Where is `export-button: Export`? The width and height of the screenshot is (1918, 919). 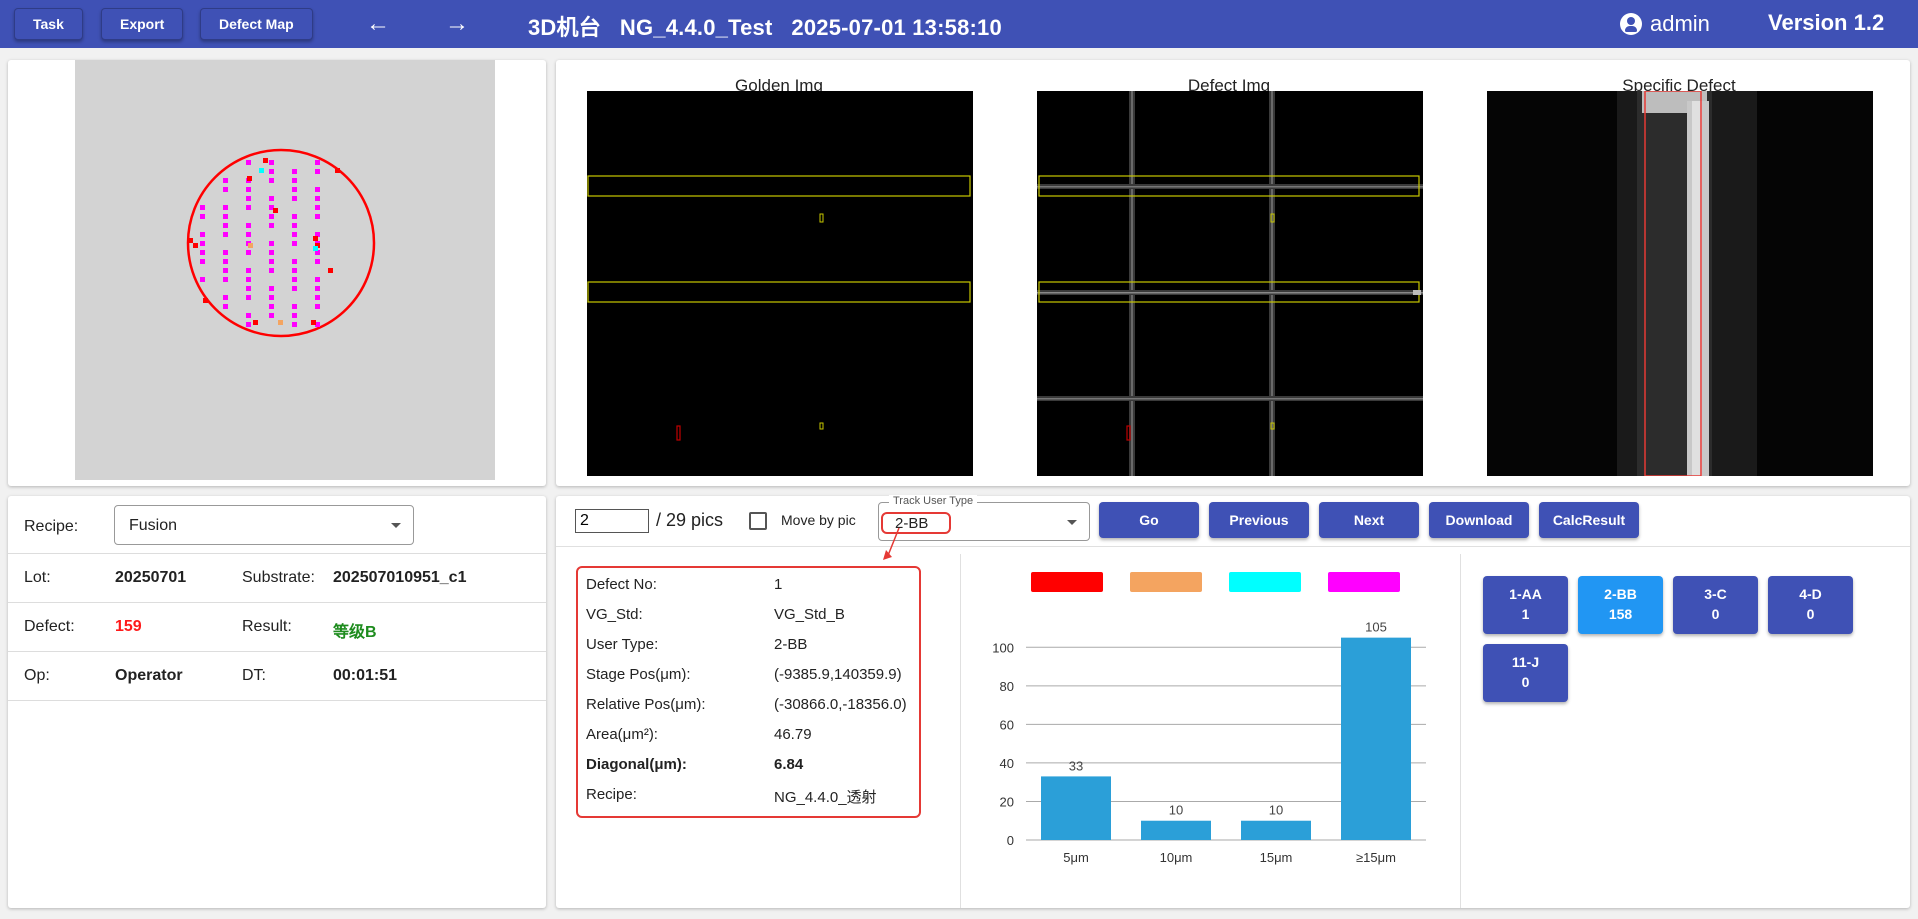
export-button: Export is located at coordinates (142, 24).